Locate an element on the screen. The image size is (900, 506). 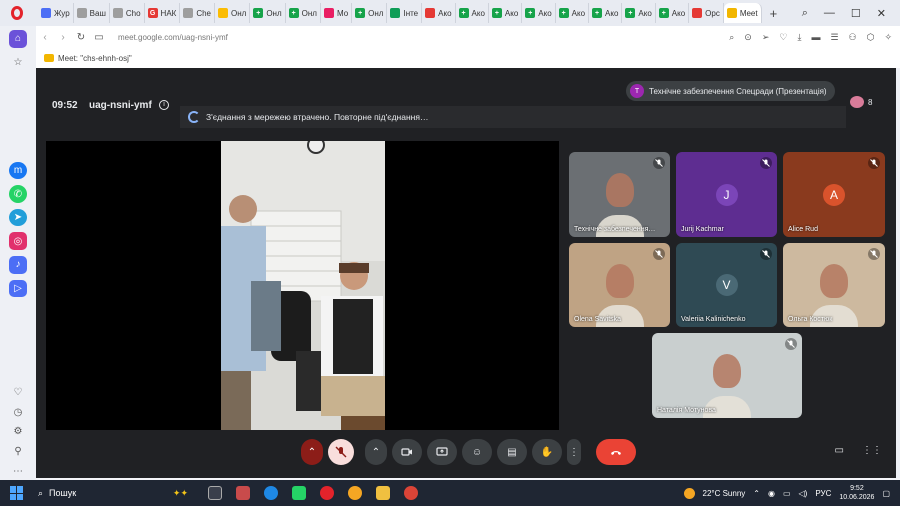
mic-off-button is located at coordinates (341, 452).